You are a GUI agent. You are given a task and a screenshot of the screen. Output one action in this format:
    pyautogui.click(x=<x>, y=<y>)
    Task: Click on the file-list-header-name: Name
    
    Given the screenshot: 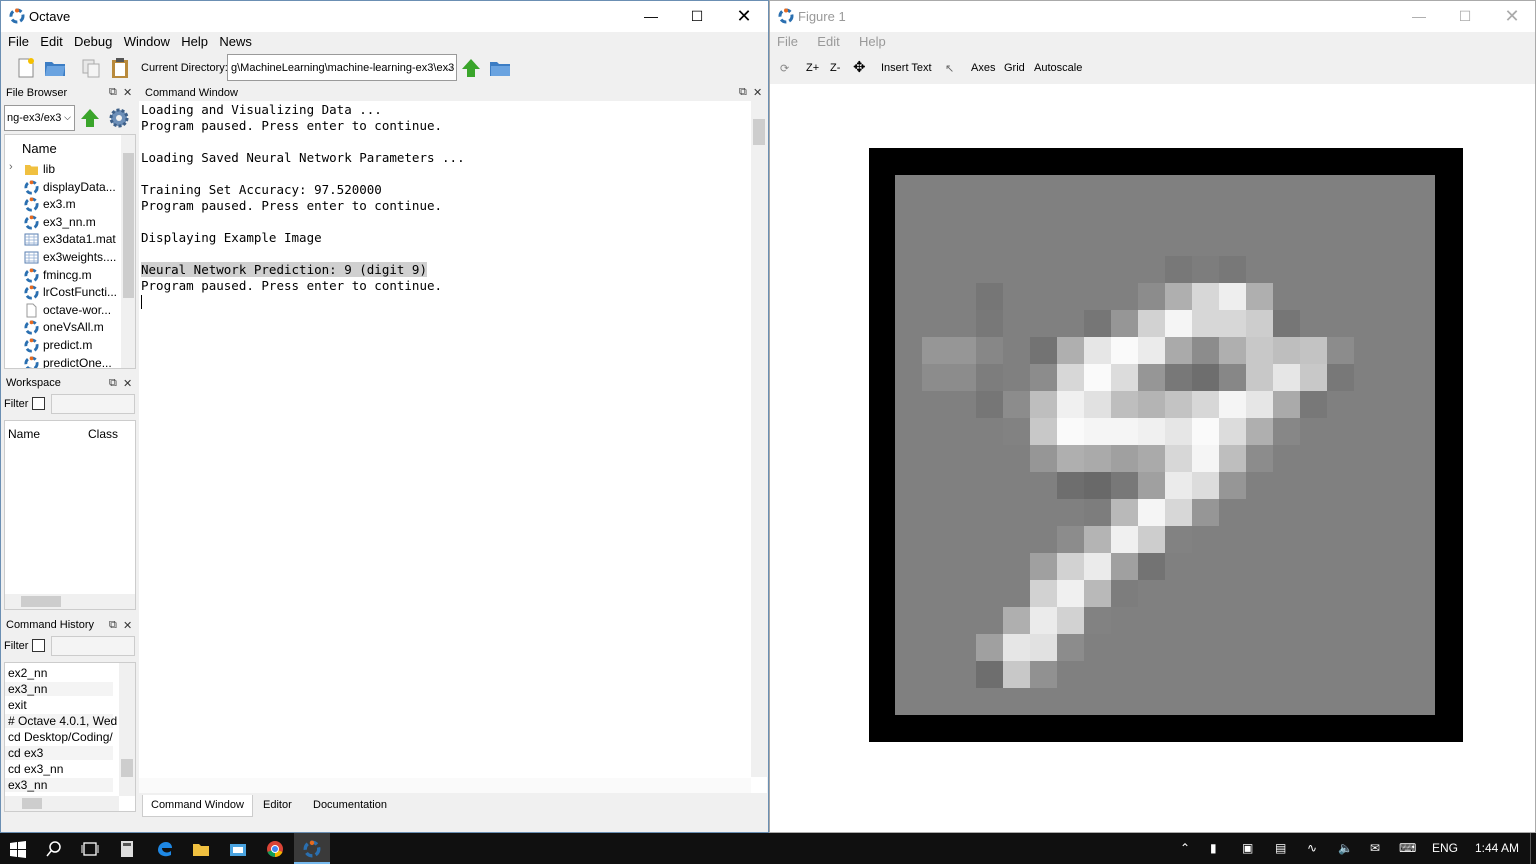 What is the action you would take?
    pyautogui.click(x=39, y=148)
    